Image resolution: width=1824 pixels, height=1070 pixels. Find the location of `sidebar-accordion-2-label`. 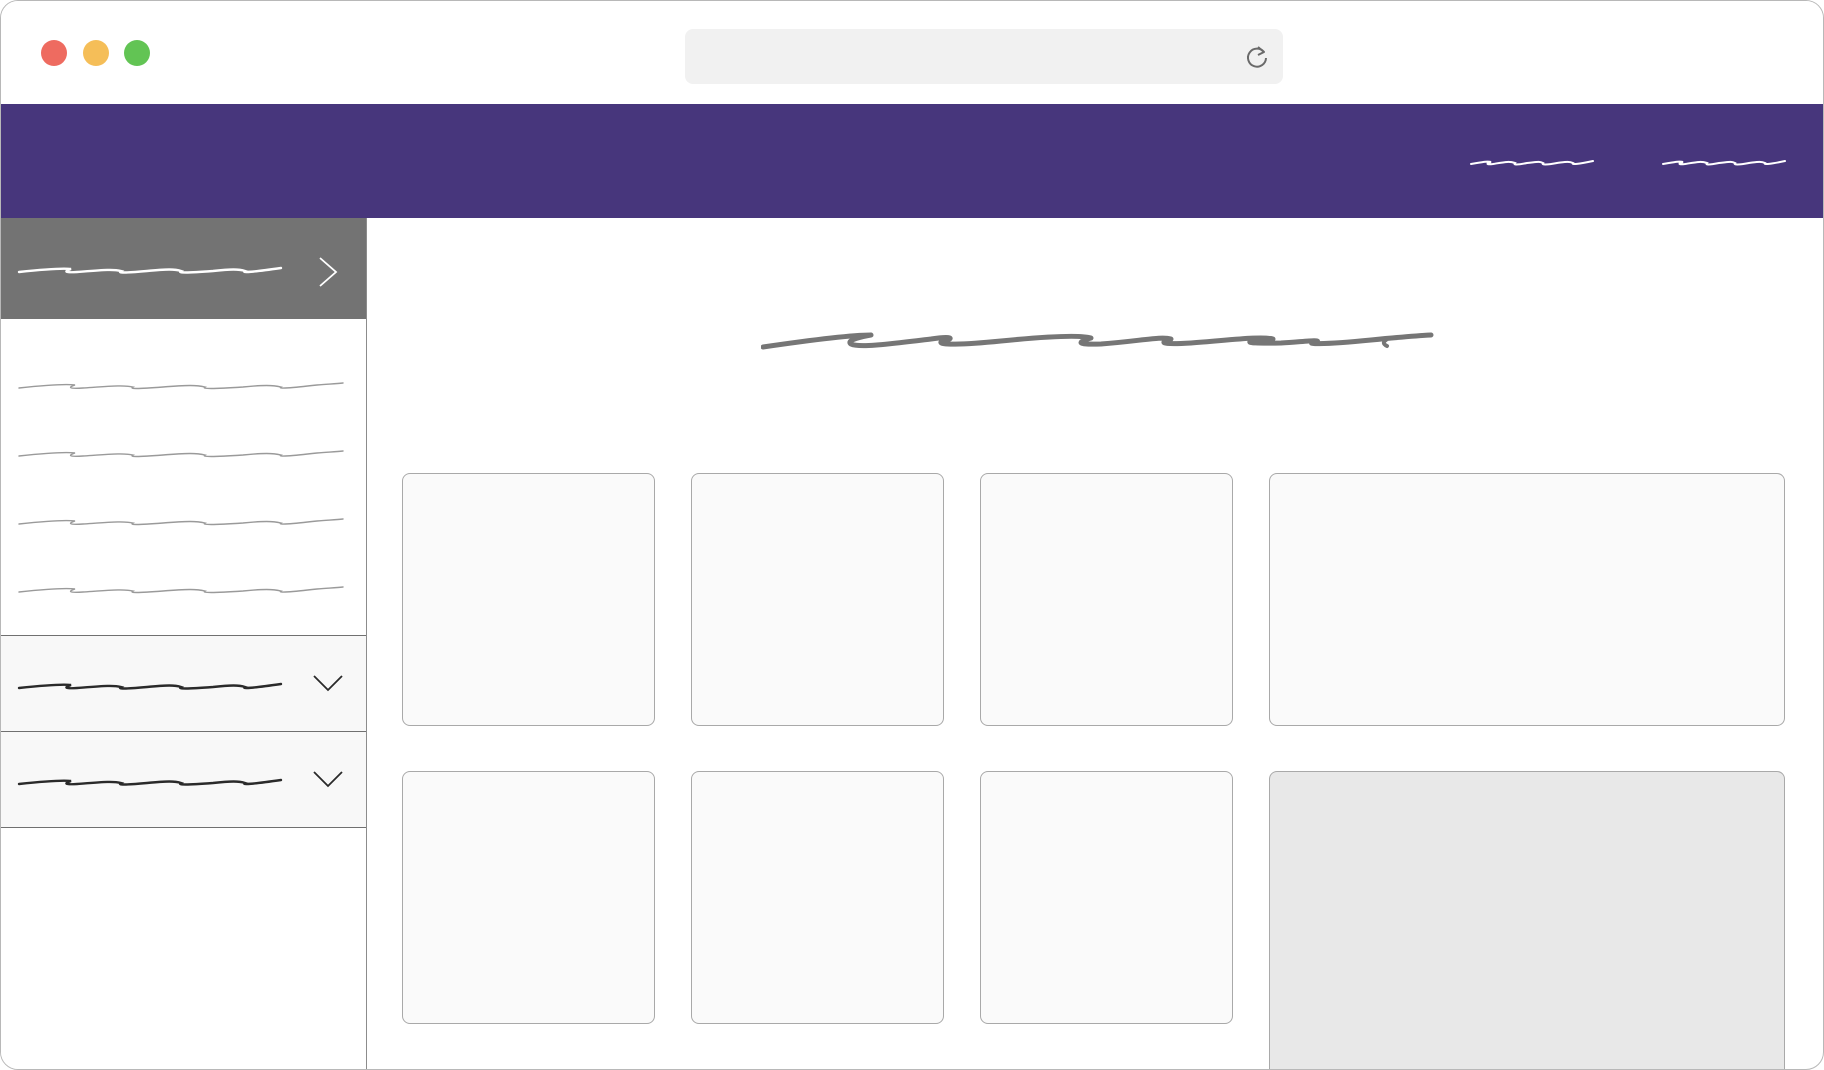

sidebar-accordion-2-label is located at coordinates (150, 782).